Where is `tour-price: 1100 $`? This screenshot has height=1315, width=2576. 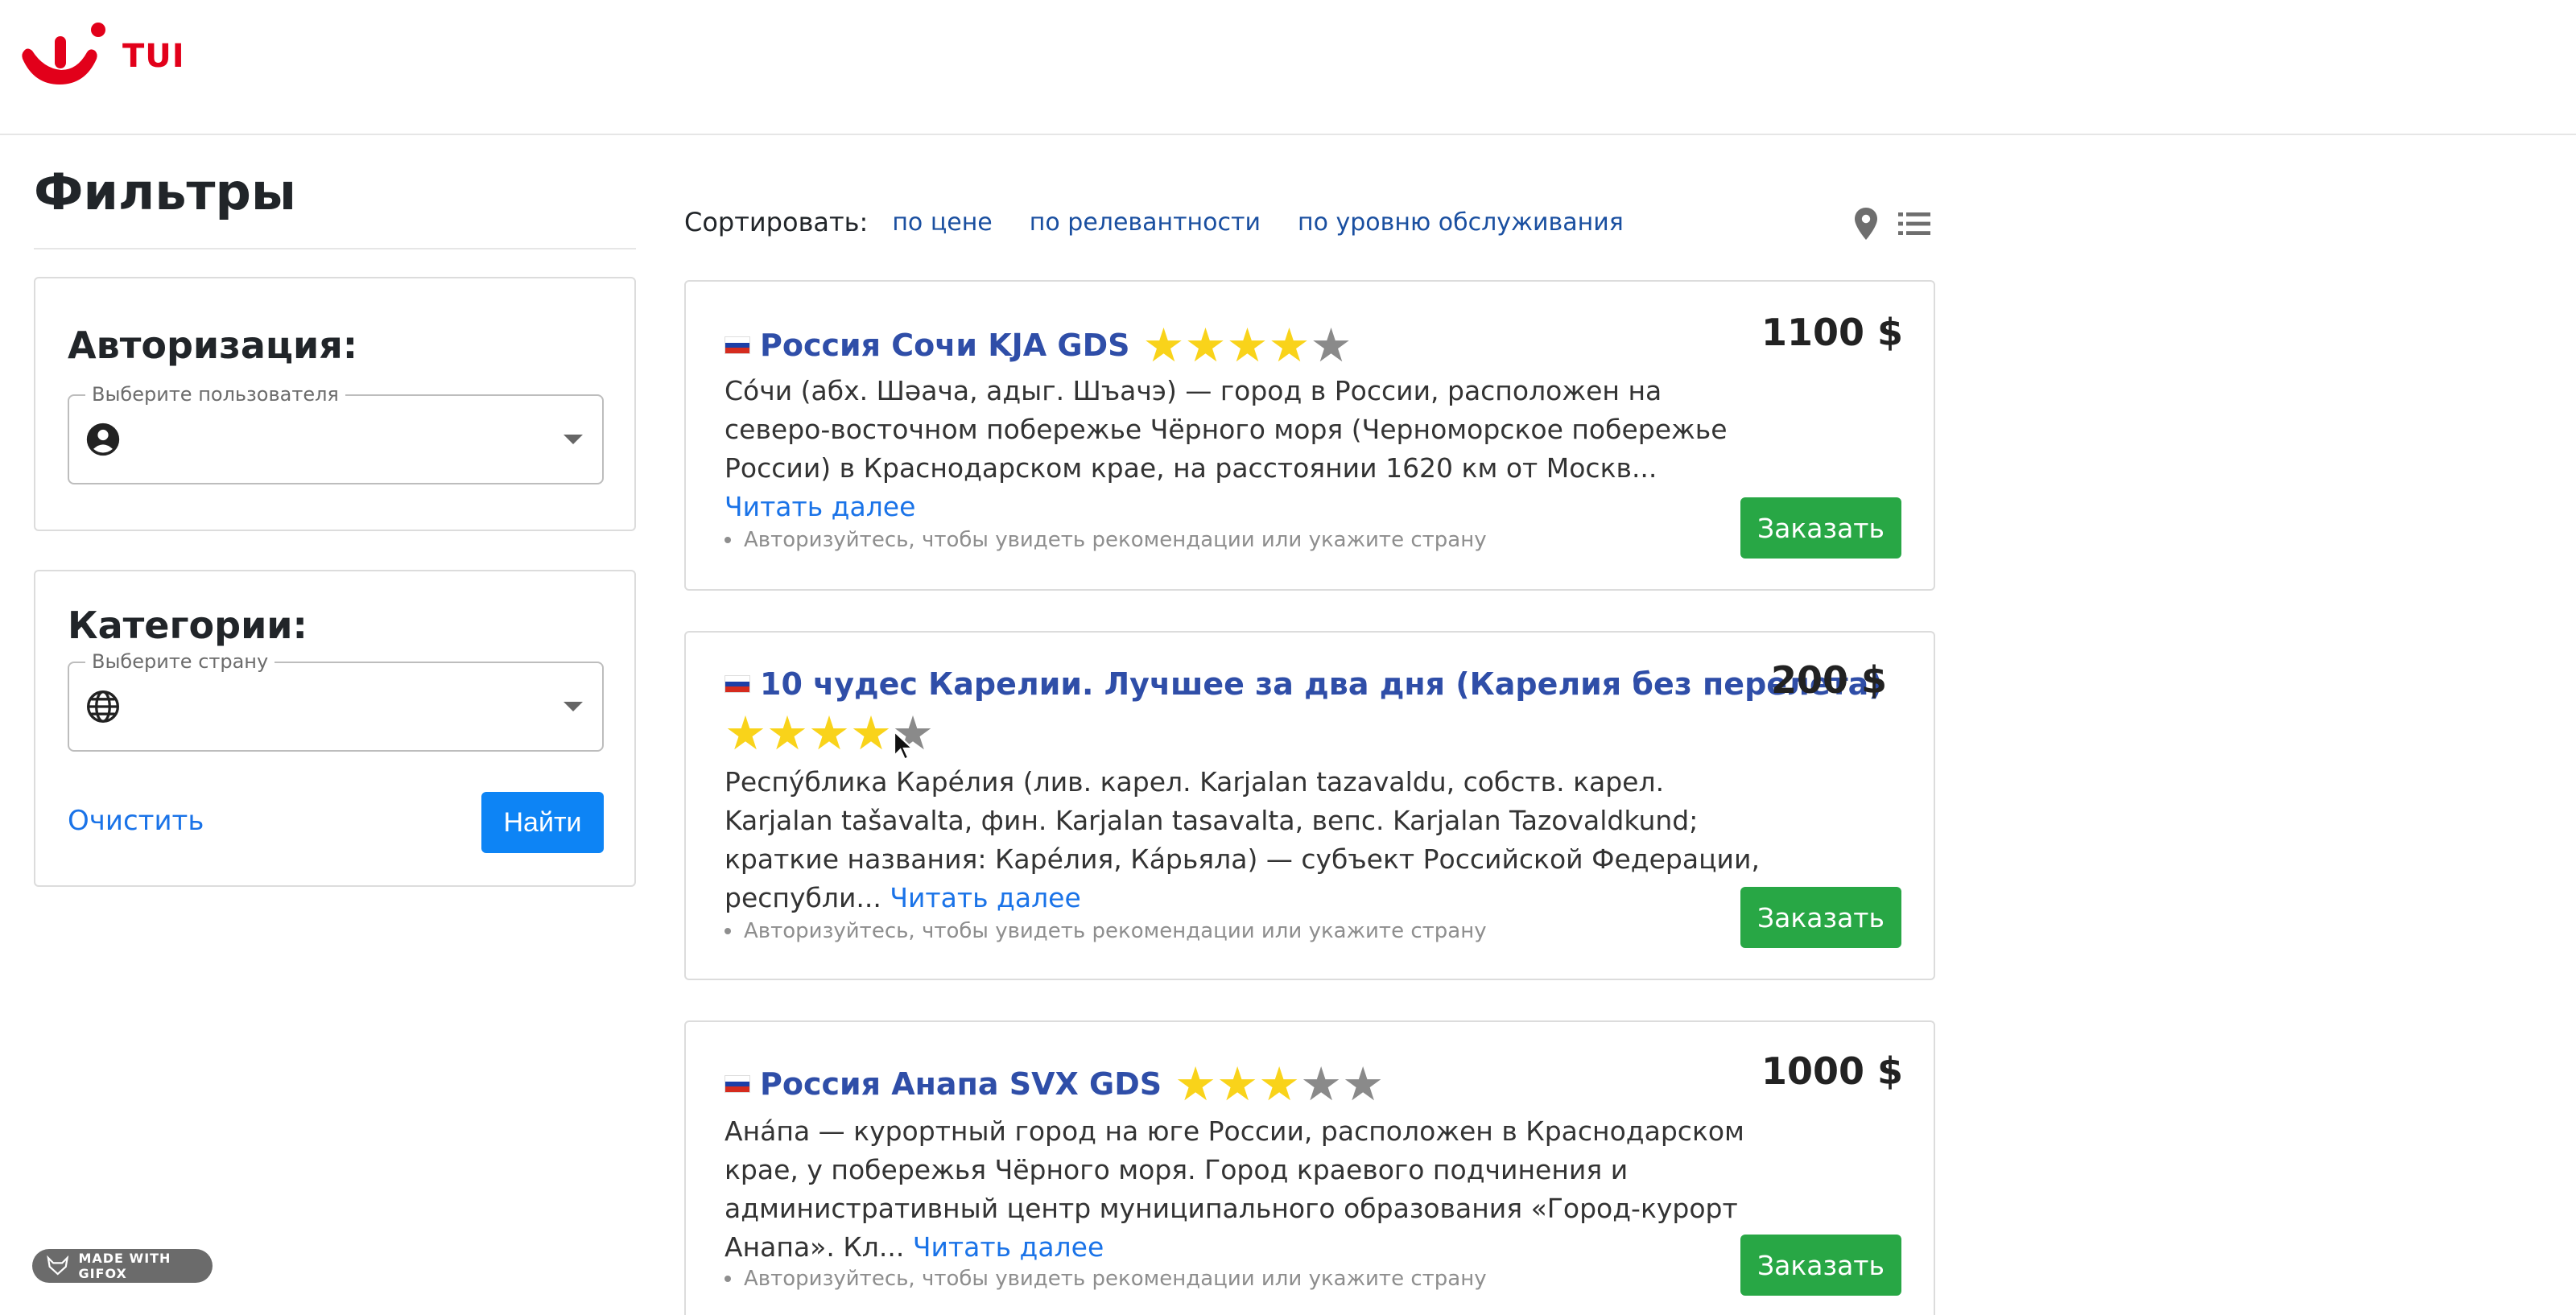
tour-price: 1100 $ is located at coordinates (1832, 332).